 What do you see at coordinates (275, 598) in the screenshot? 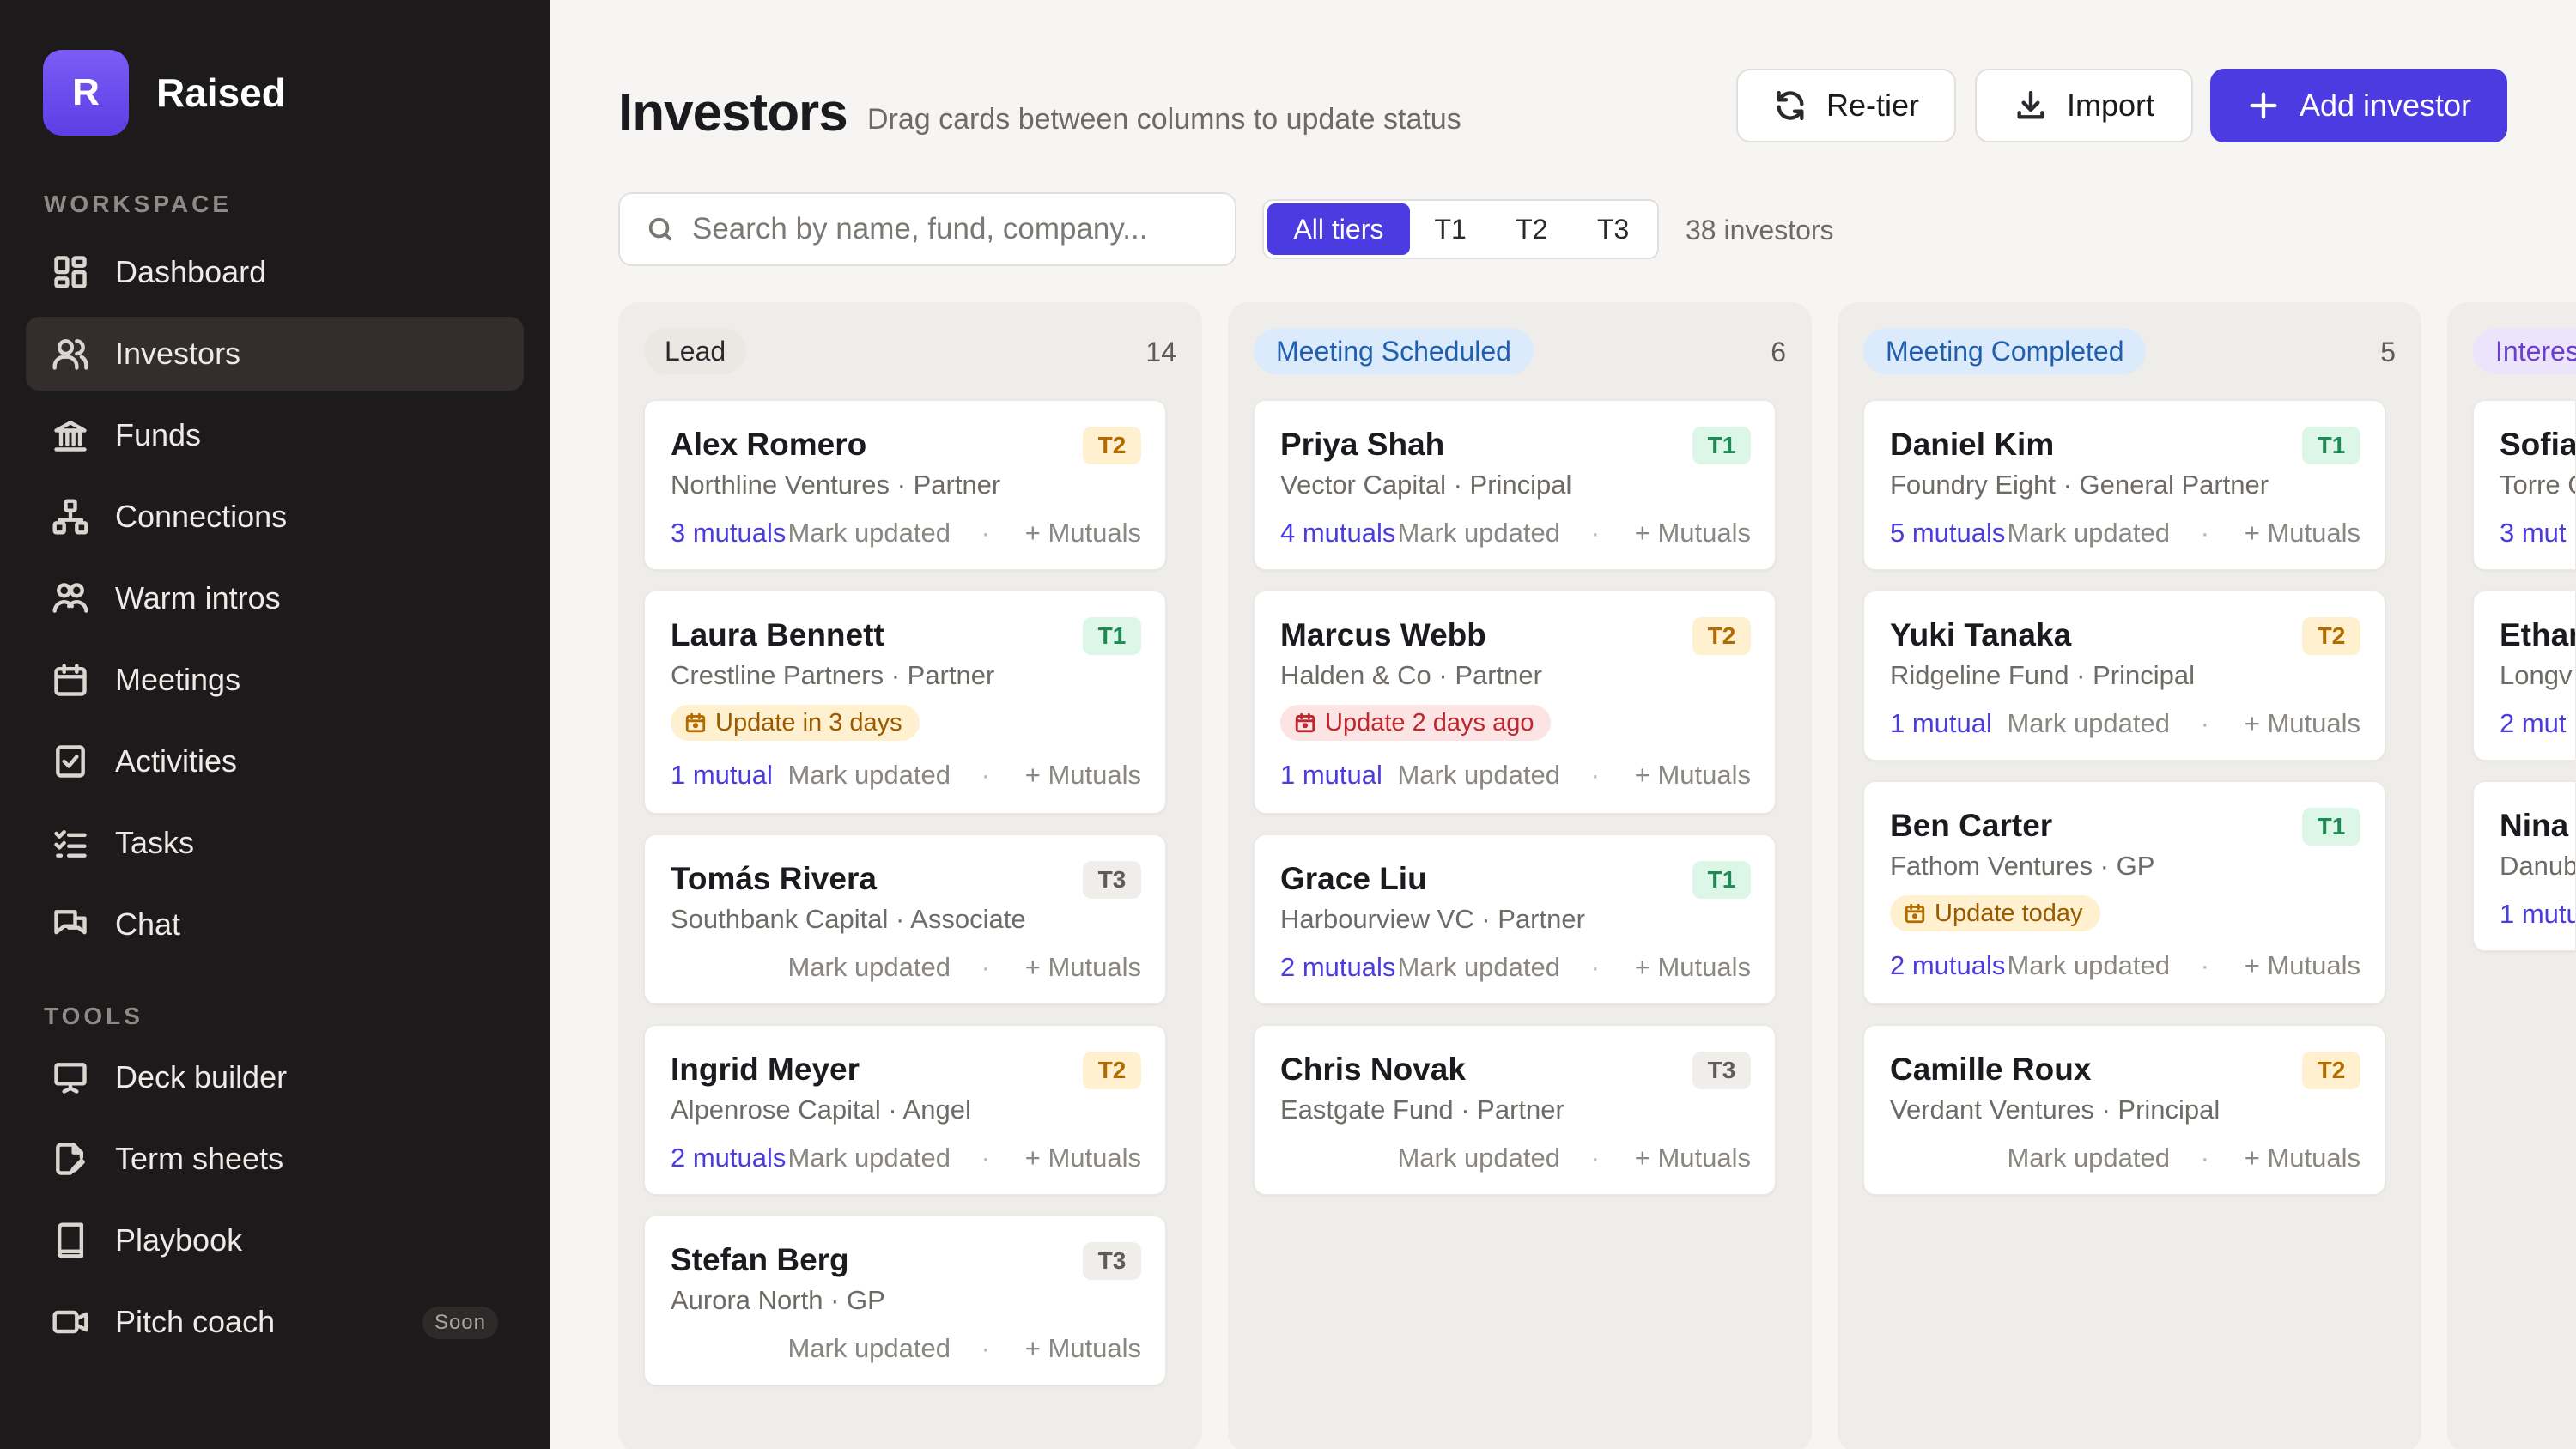
I see `sidebar-item-warm-intros: Warm intros` at bounding box center [275, 598].